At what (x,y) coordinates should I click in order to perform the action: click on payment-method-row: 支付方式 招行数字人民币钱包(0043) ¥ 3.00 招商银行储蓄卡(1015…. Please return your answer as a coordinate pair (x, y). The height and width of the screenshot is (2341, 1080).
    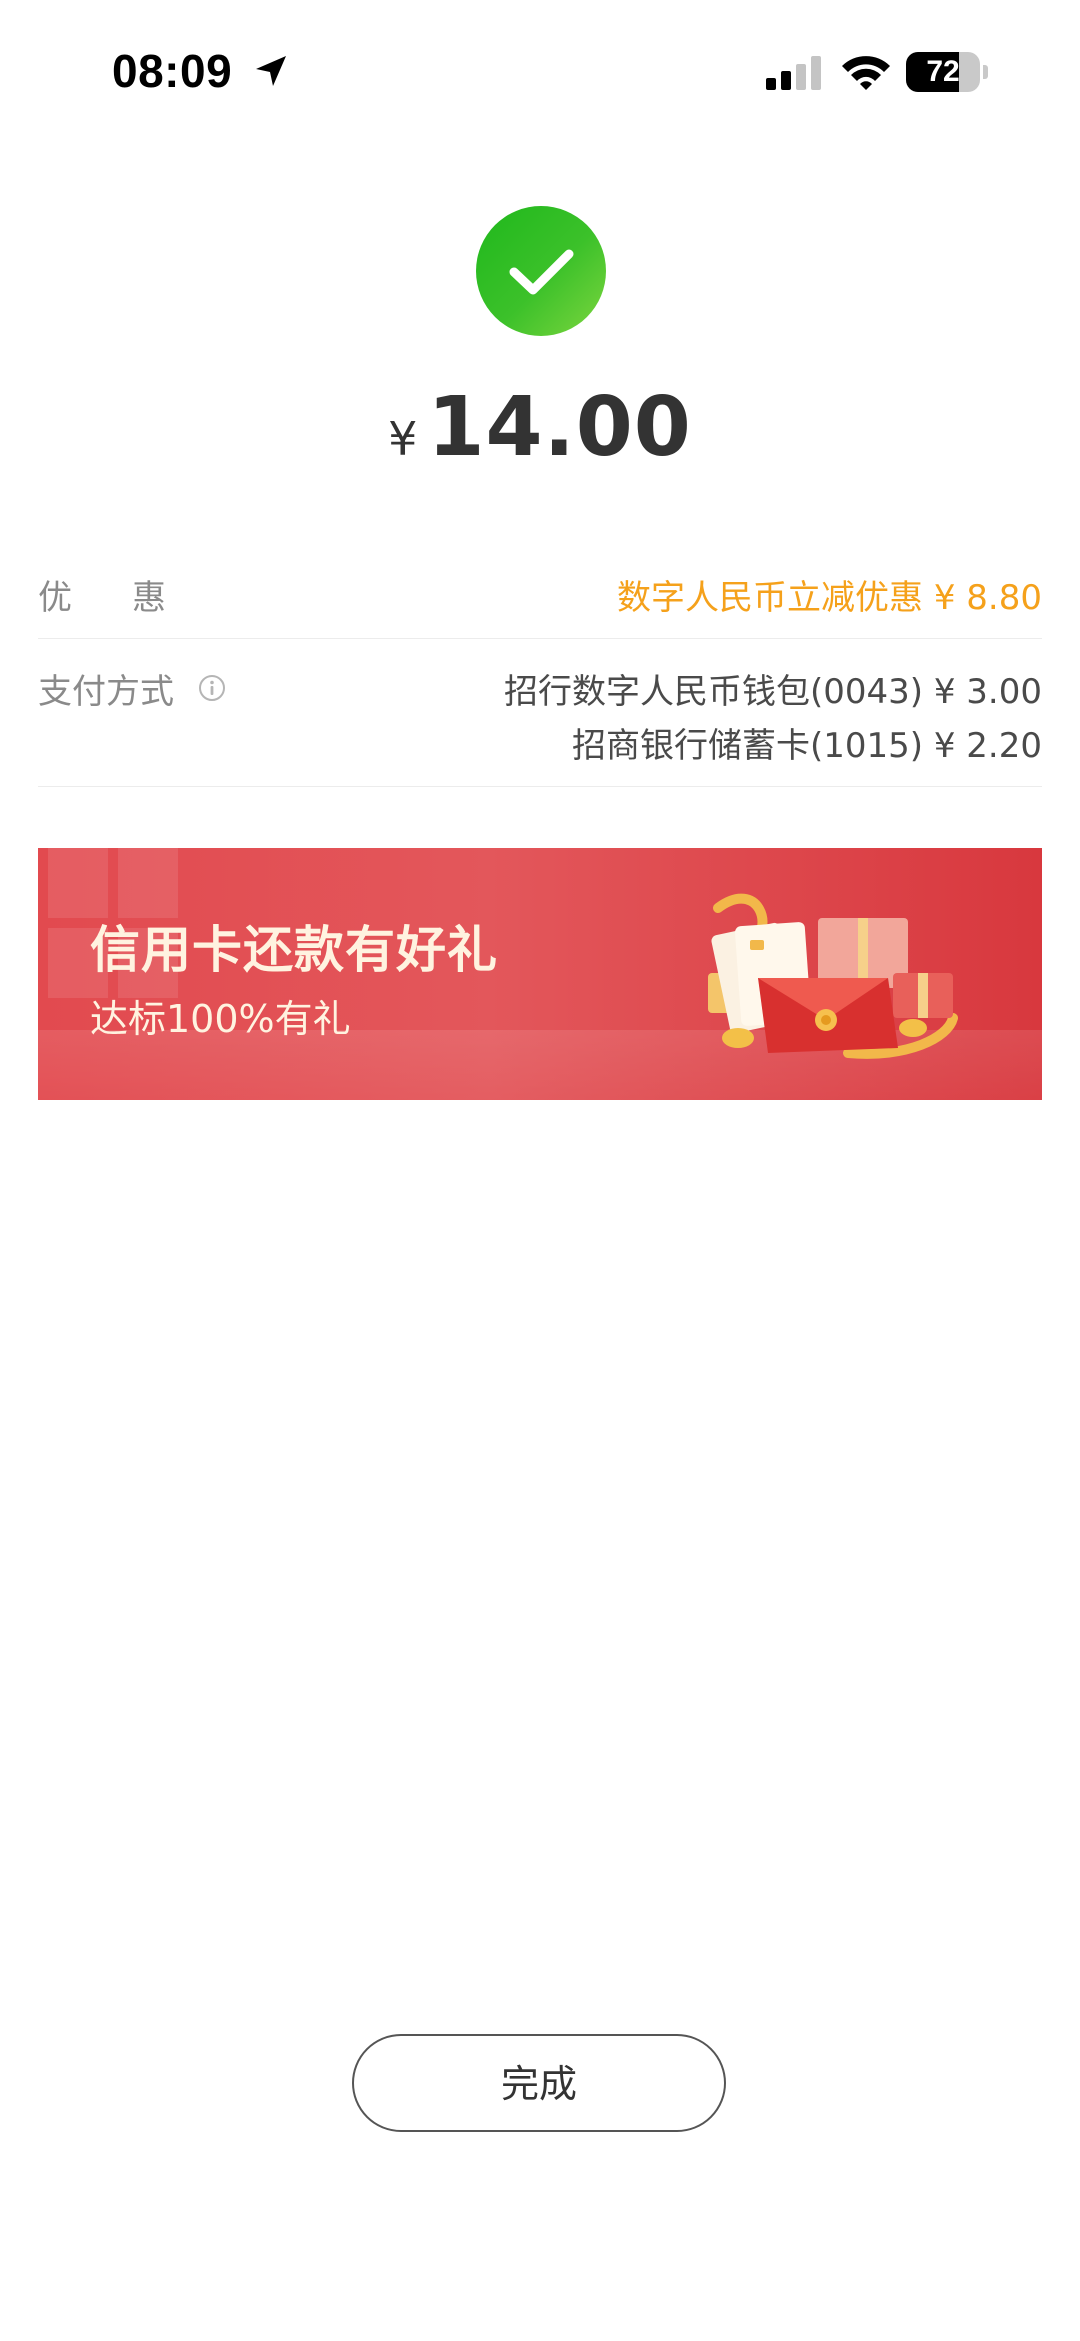
    Looking at the image, I should click on (540, 724).